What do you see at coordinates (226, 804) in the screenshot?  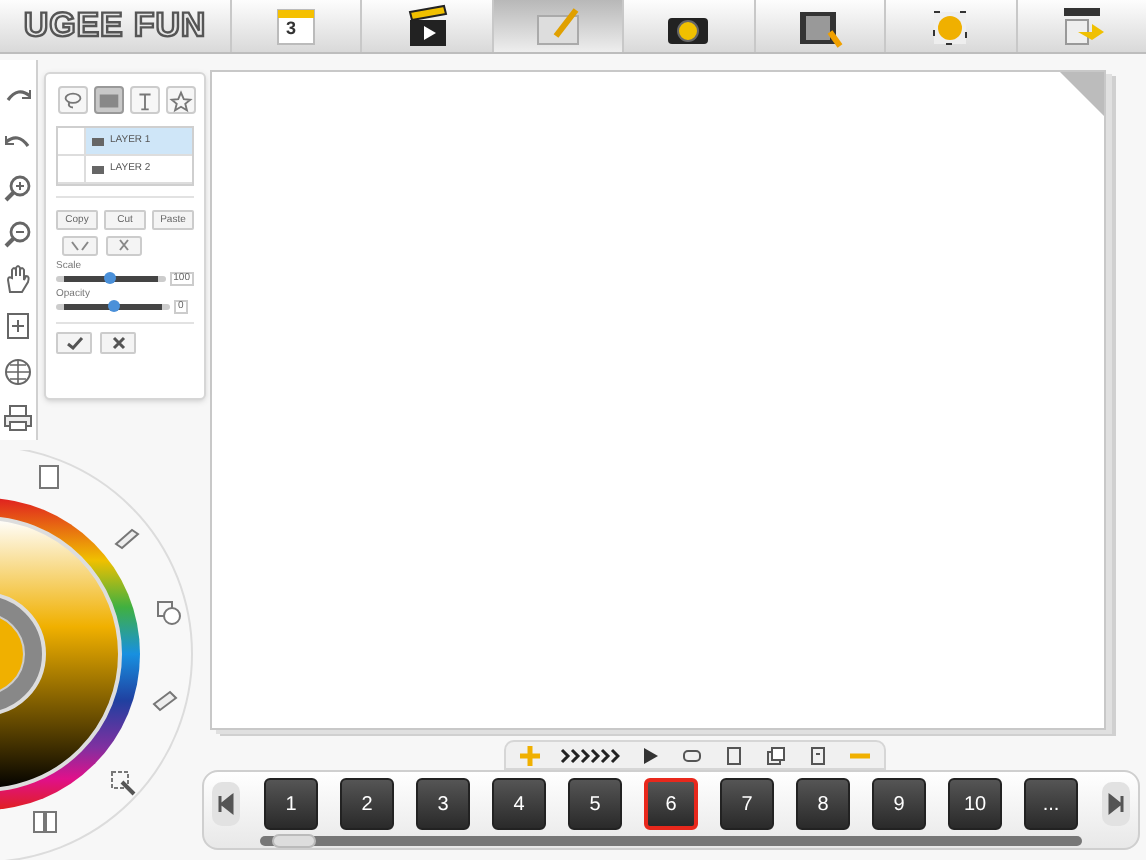 I see `skip-start-icon` at bounding box center [226, 804].